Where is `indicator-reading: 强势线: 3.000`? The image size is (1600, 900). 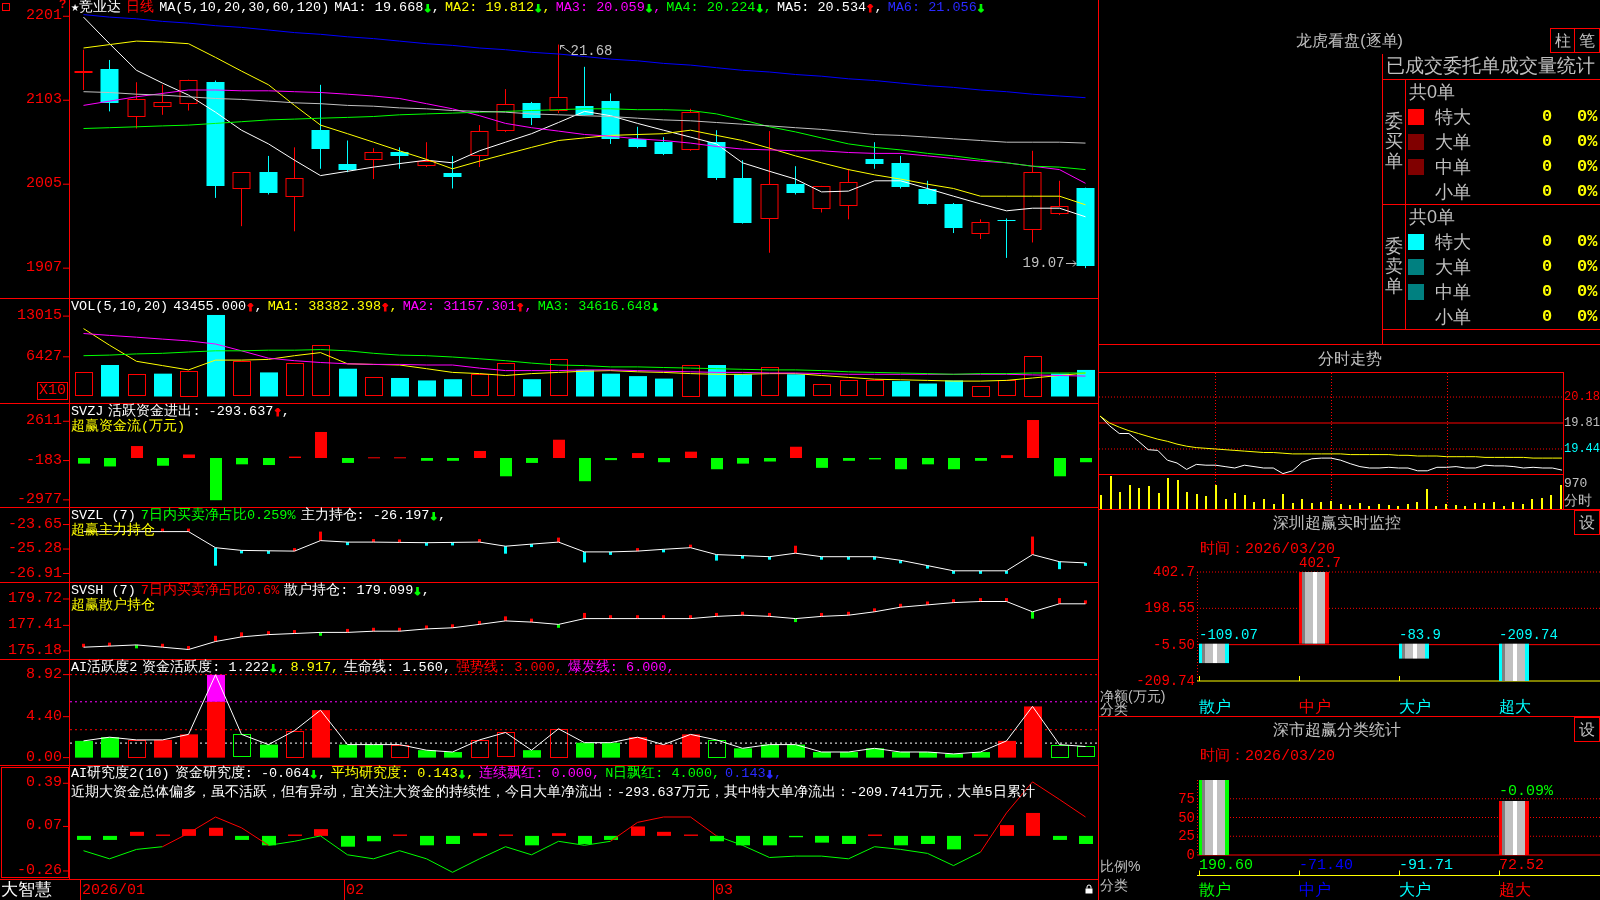
indicator-reading: 强势线: 3.000 is located at coordinates (505, 667).